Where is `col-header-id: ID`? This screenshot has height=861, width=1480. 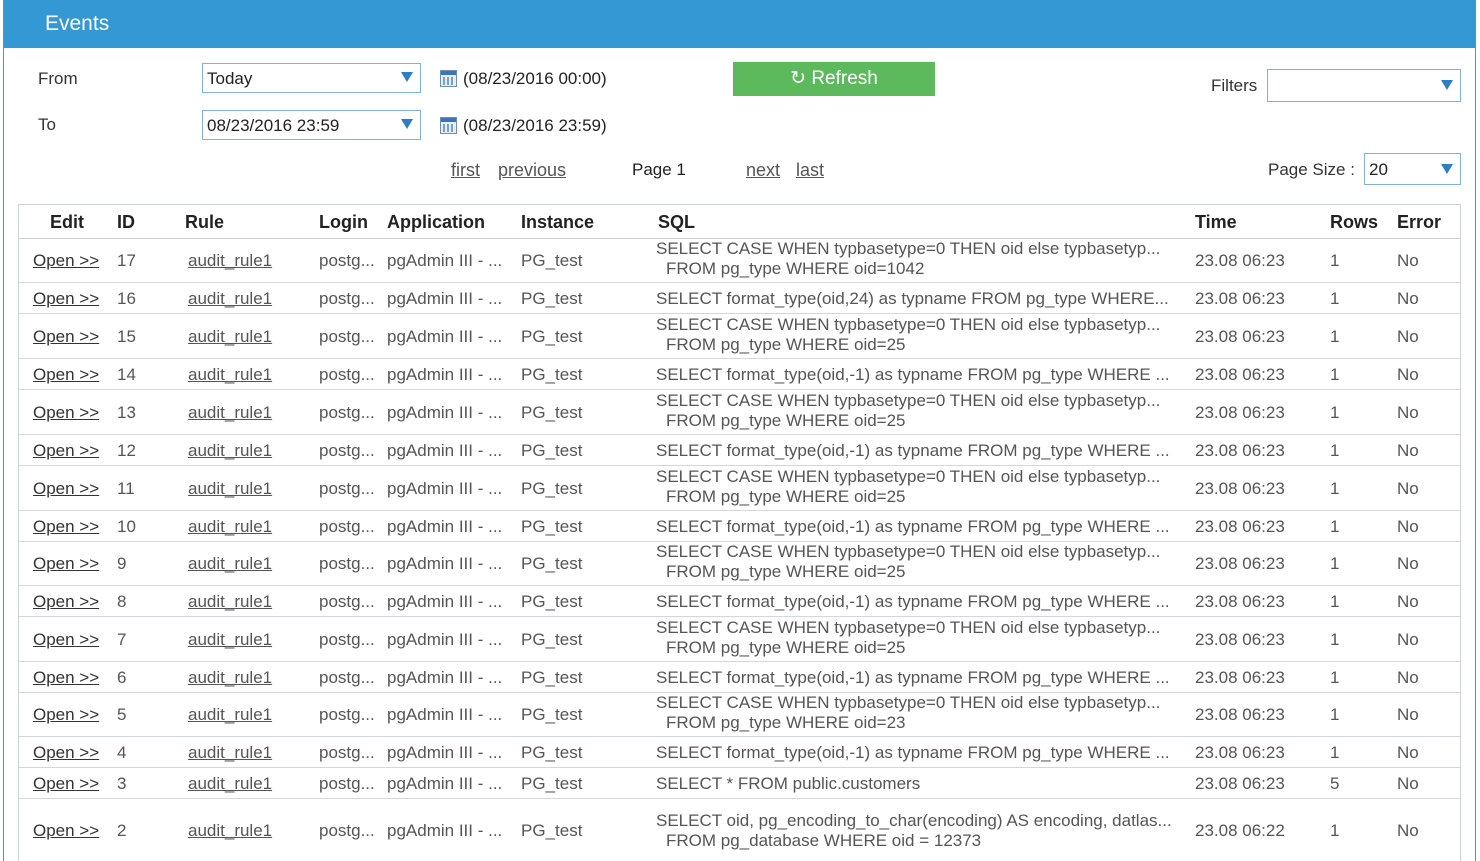 col-header-id: ID is located at coordinates (126, 222).